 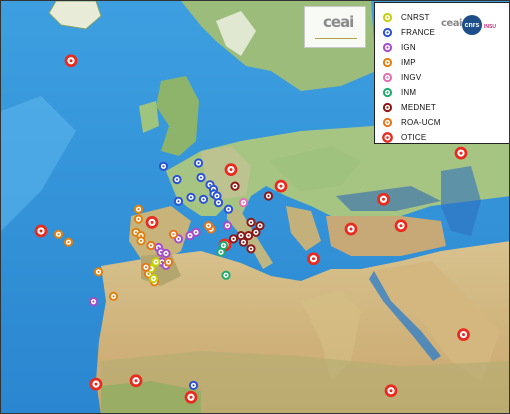 I want to click on legend-label: IGN, so click(x=408, y=47).